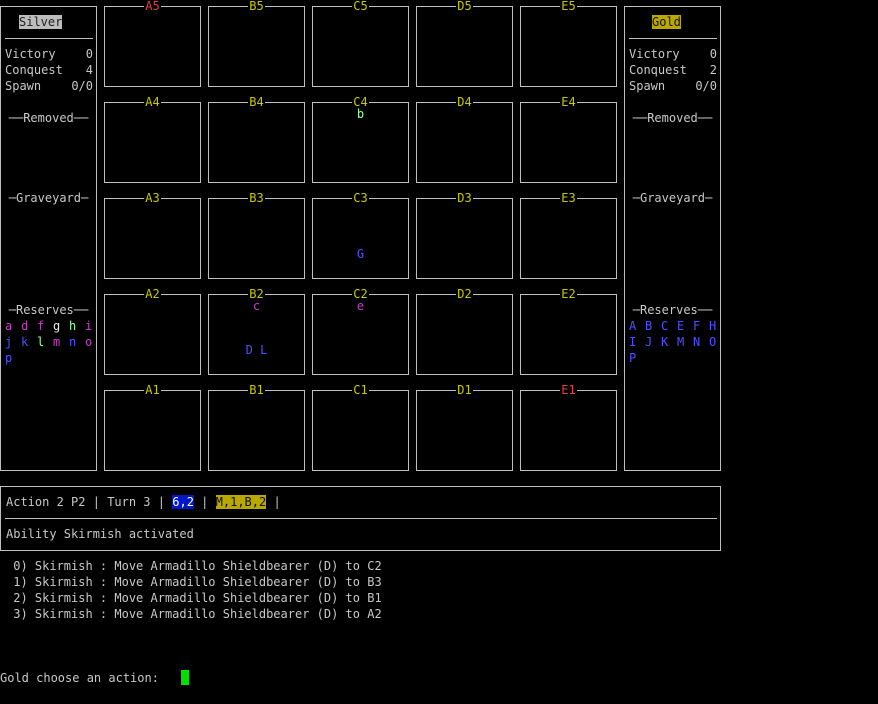 The height and width of the screenshot is (704, 878). I want to click on prompt-cursor, so click(185, 677).